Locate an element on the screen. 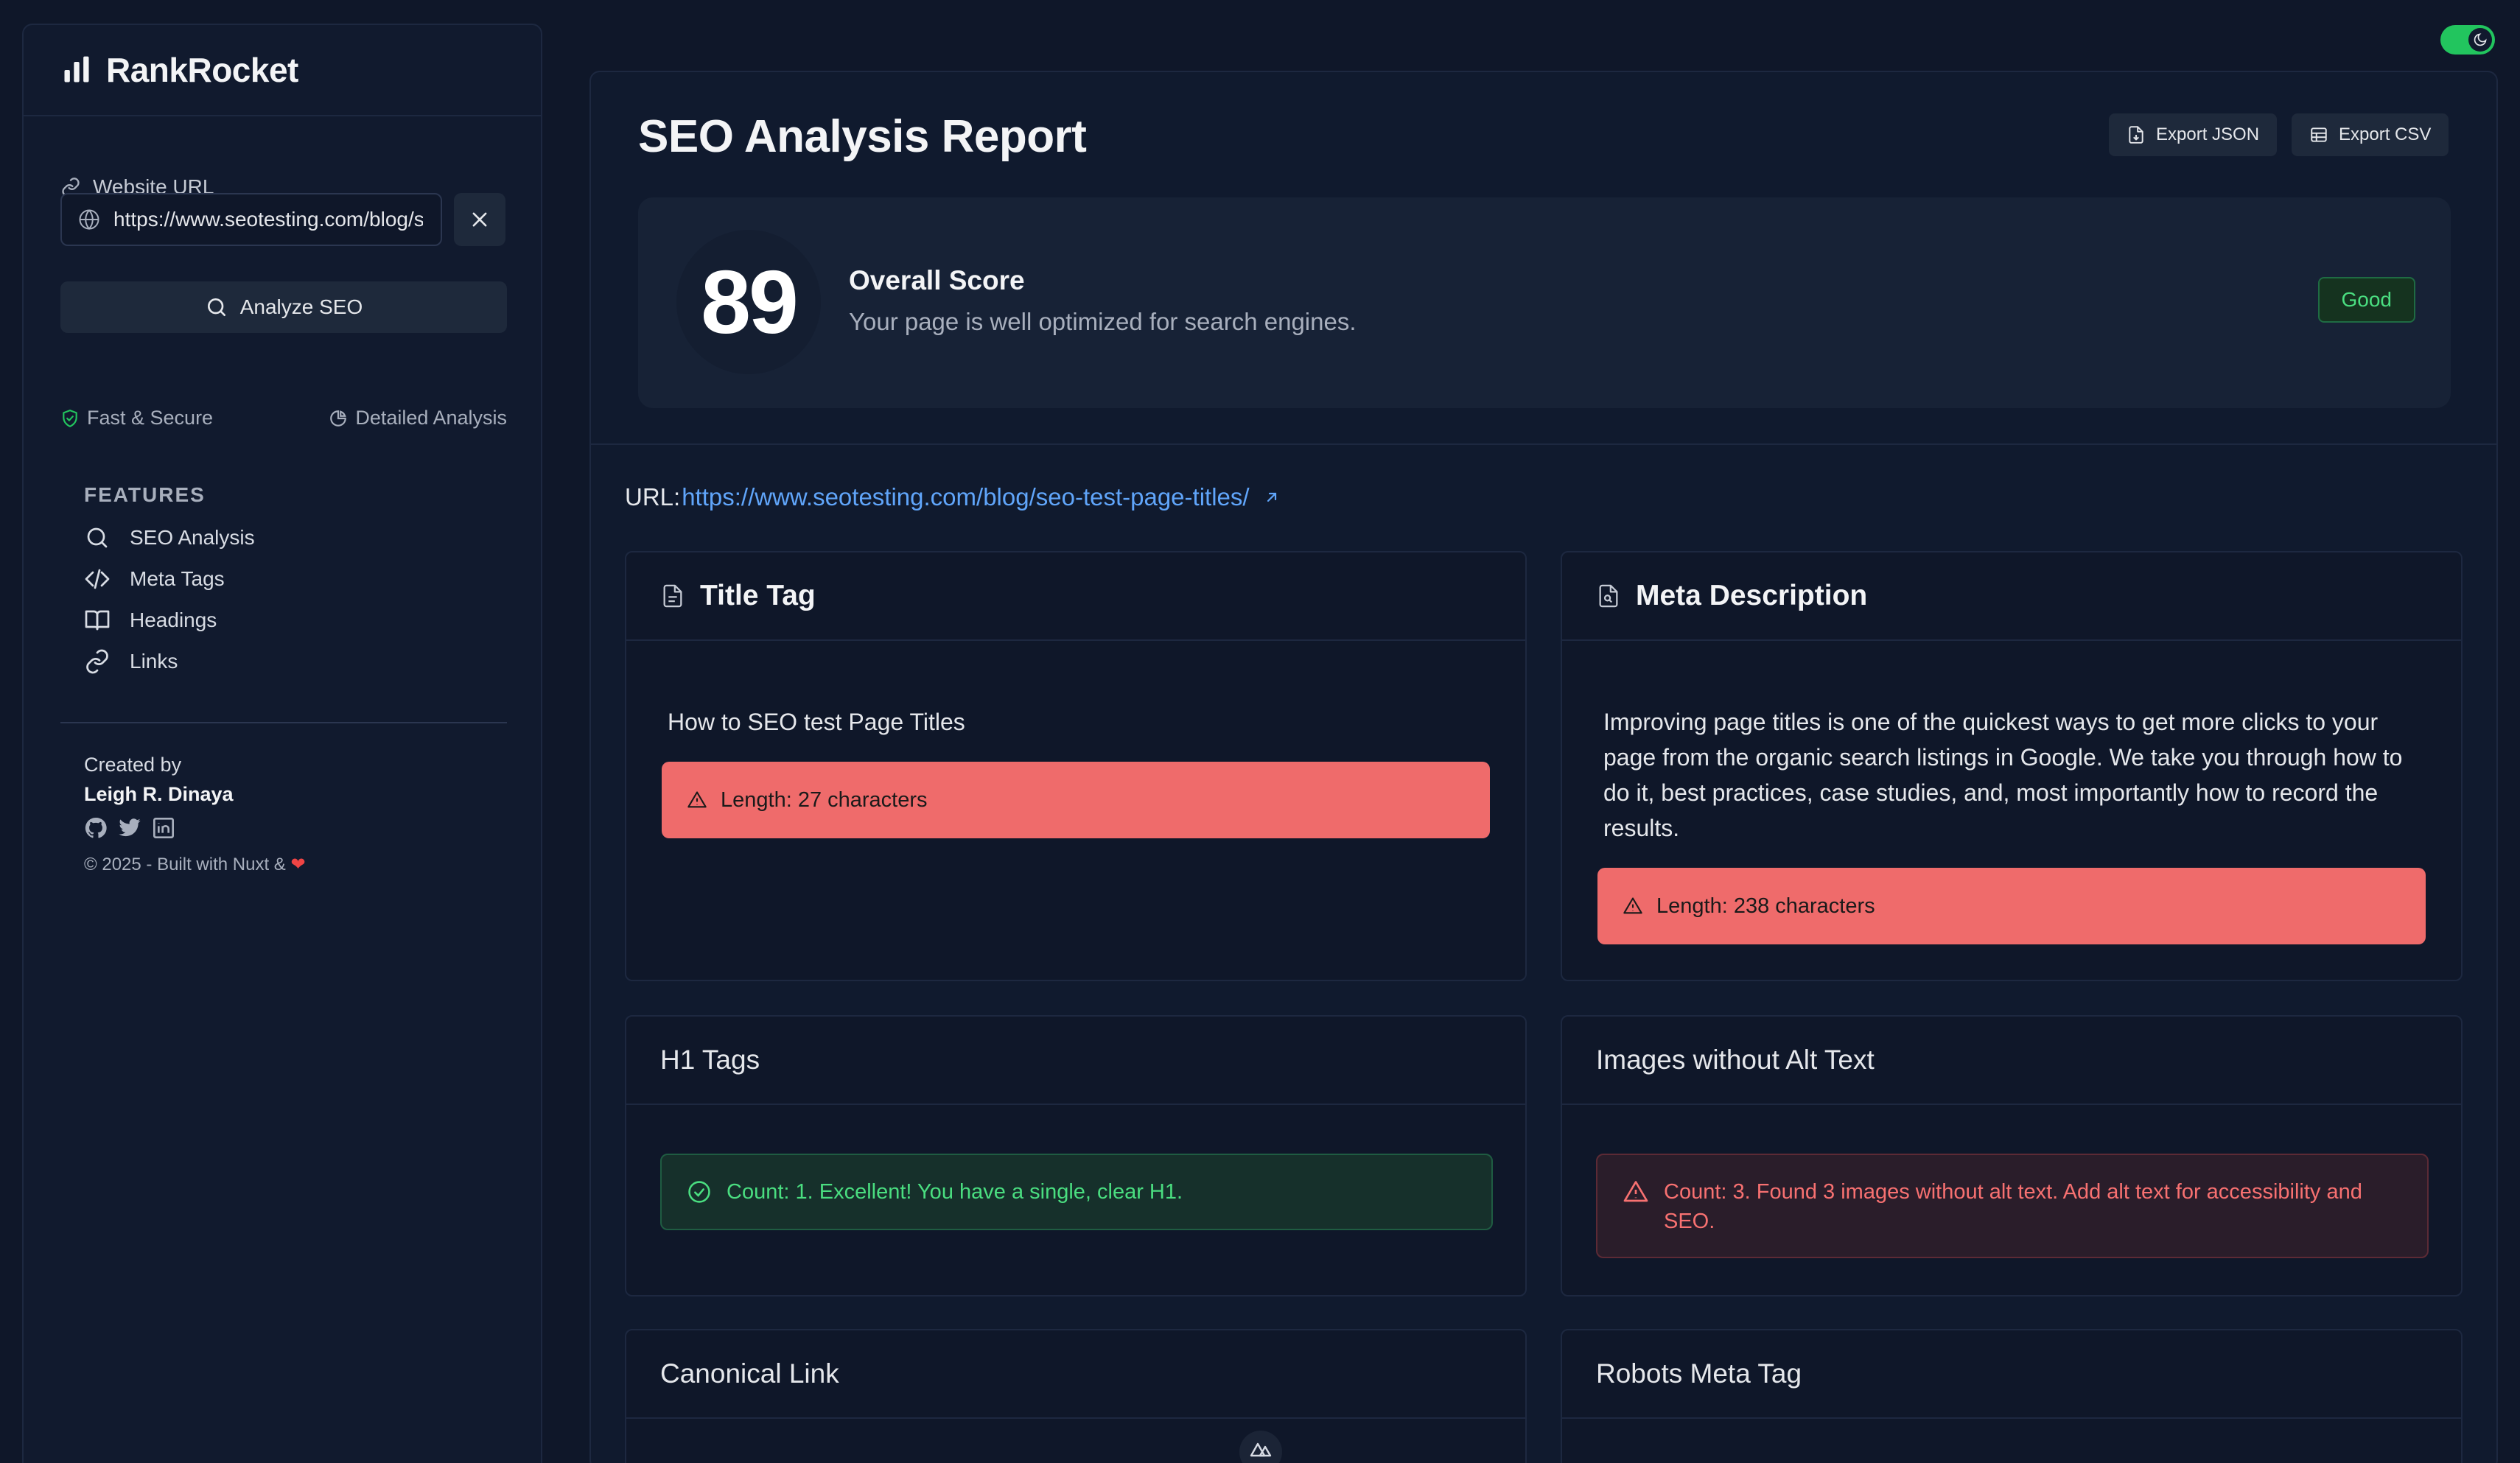 The width and height of the screenshot is (2520, 1463). twitter-icon is located at coordinates (129, 828).